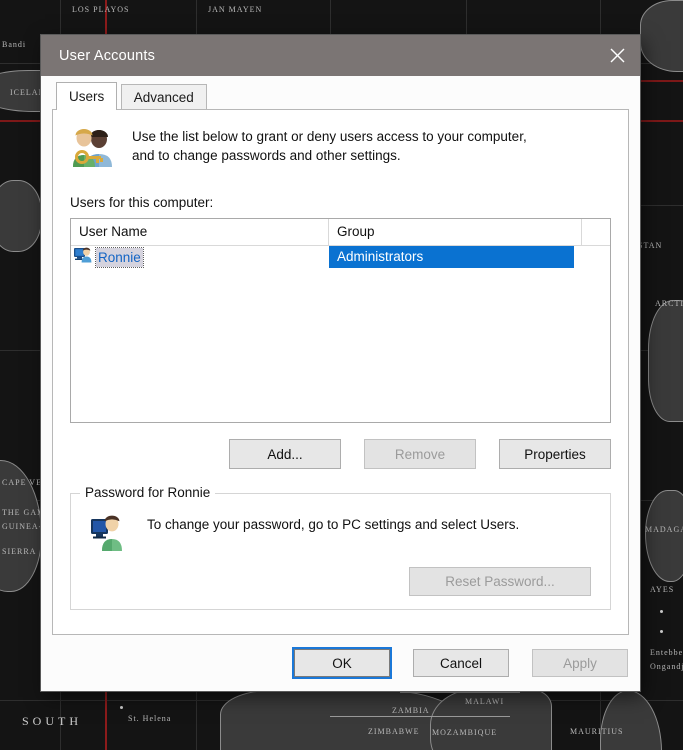  What do you see at coordinates (666, 666) in the screenshot?
I see `map-label: Ongandj` at bounding box center [666, 666].